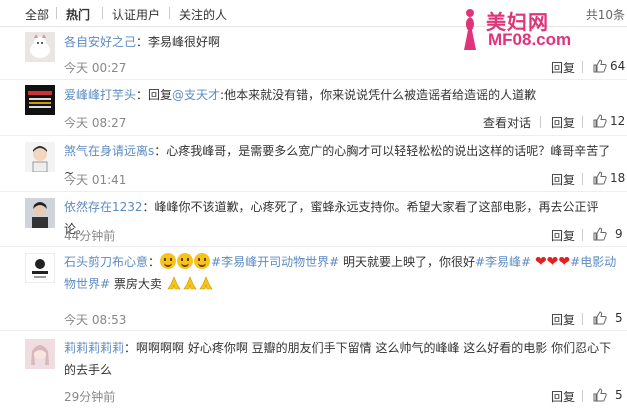 The height and width of the screenshot is (408, 627). Describe the element at coordinates (154, 262) in the screenshot. I see `colon-text: ：` at that location.